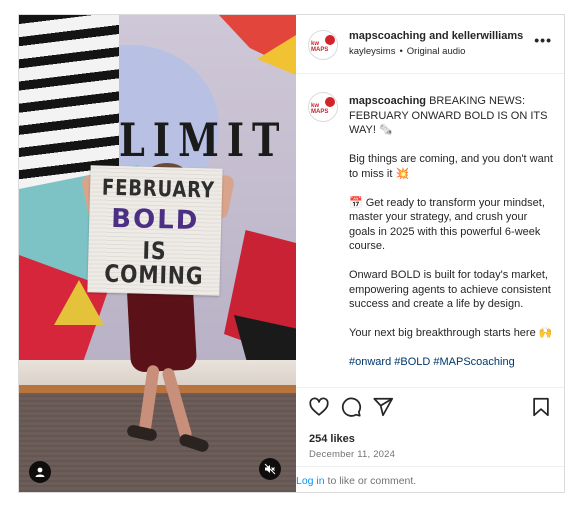 The width and height of the screenshot is (581, 512). I want to click on floor, so click(157, 442).